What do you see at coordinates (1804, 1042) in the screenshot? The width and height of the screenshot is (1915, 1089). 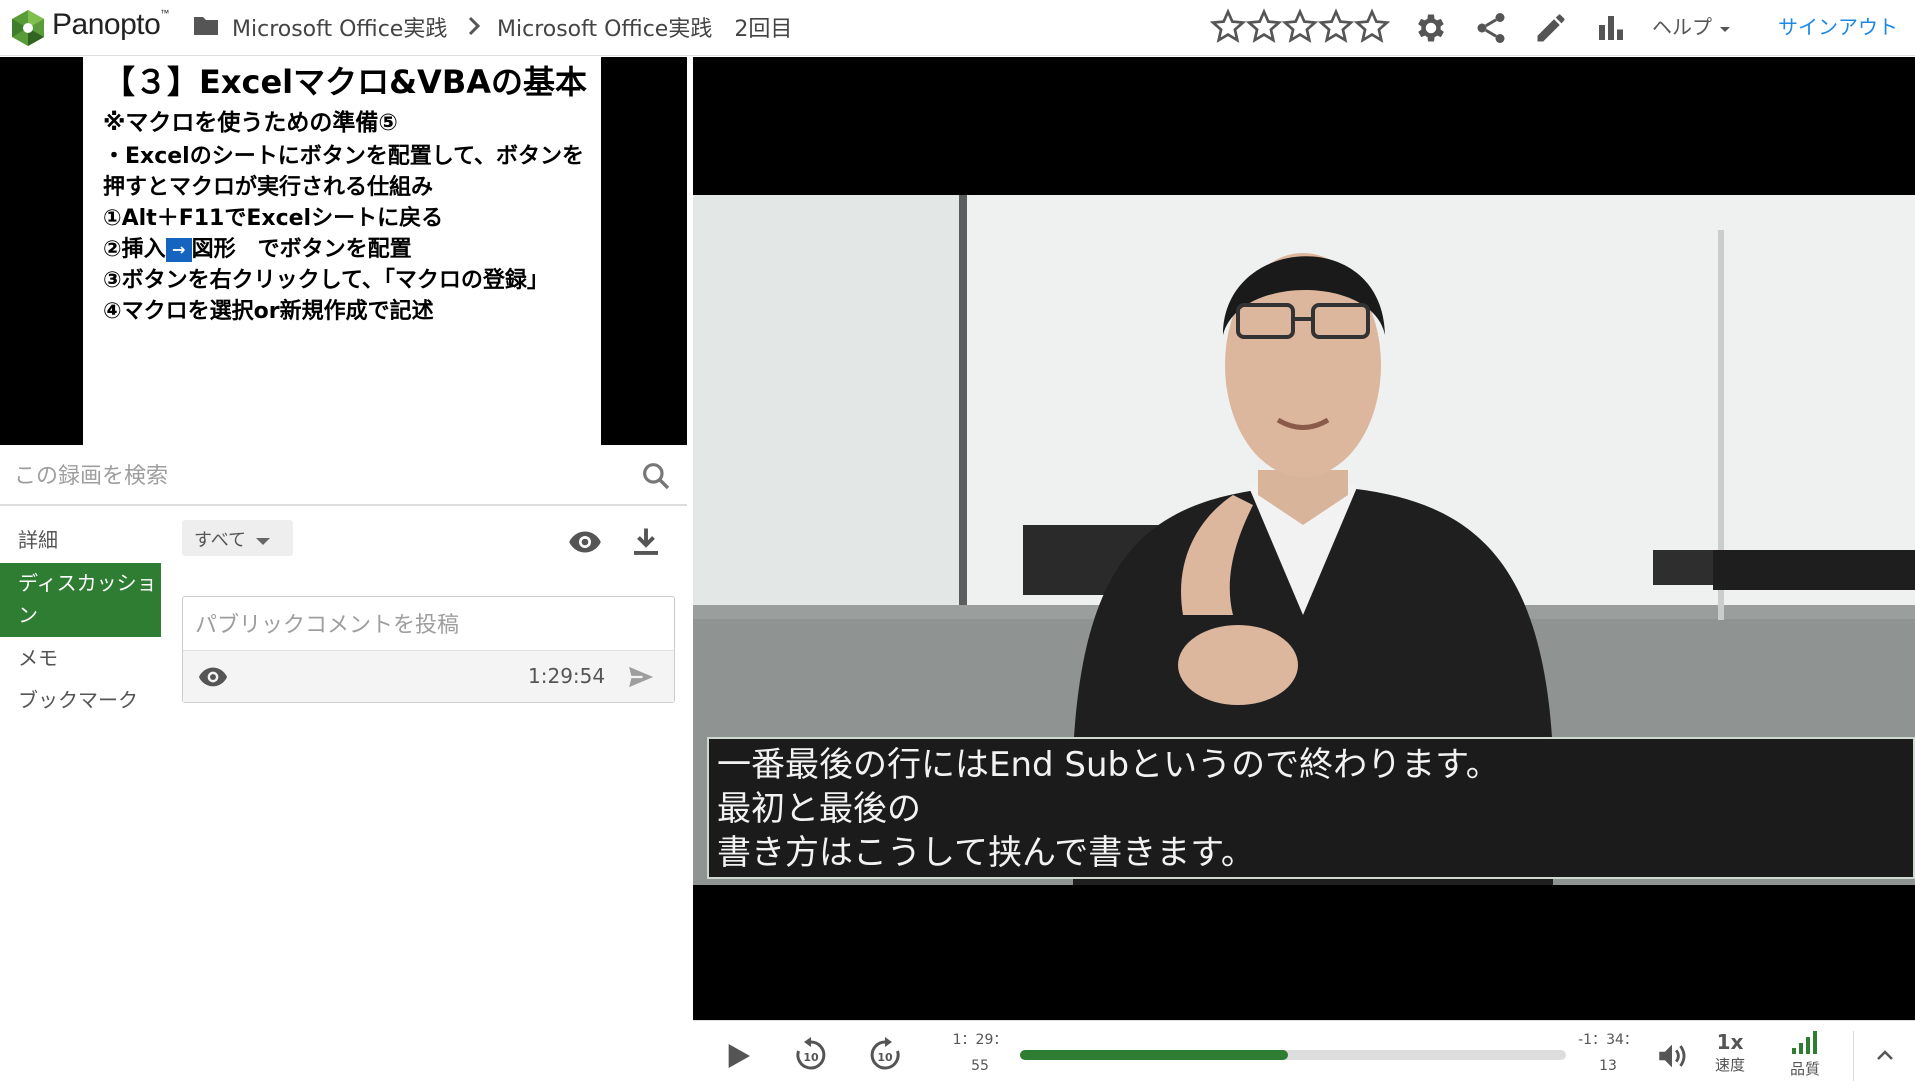 I see `signal-bars-icon` at bounding box center [1804, 1042].